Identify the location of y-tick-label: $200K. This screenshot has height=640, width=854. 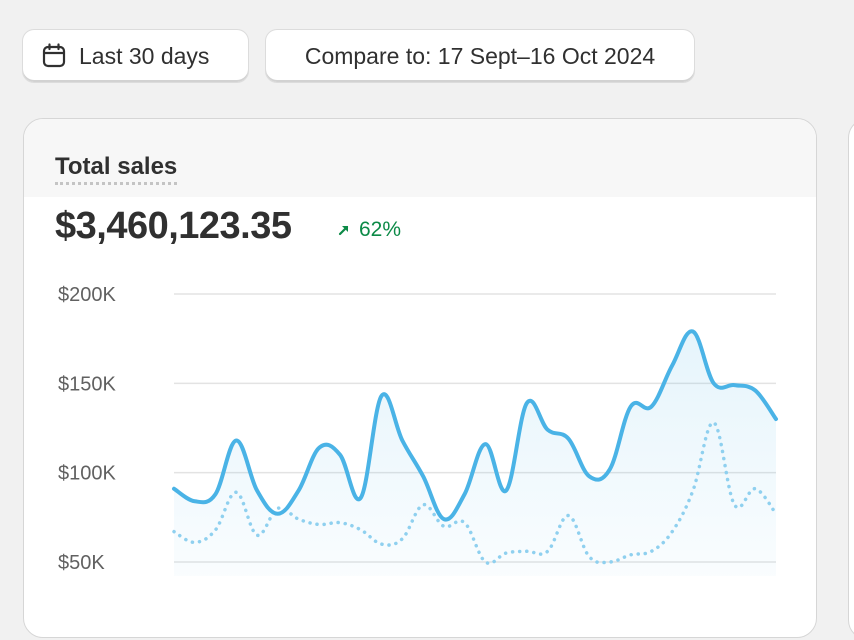
(87, 295).